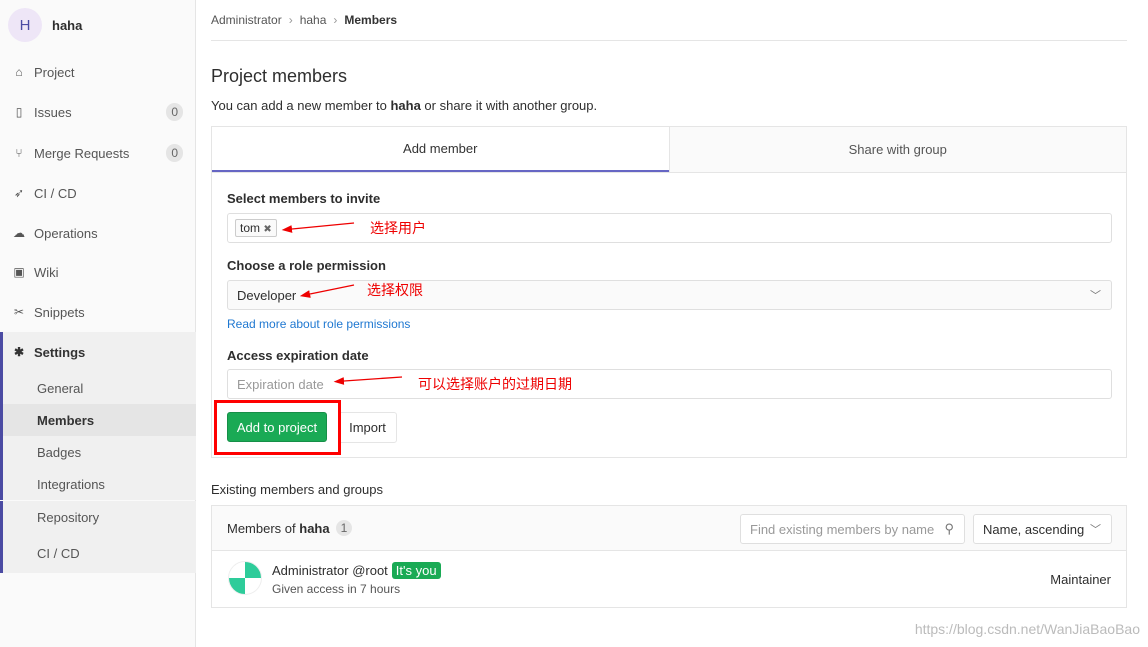  Describe the element at coordinates (98, 388) in the screenshot. I see `sidebar-sub-general: General` at that location.